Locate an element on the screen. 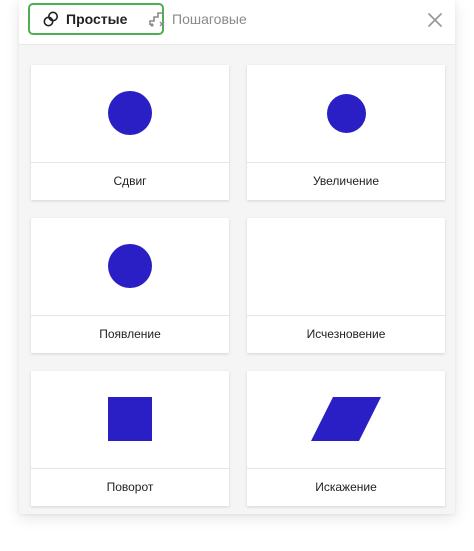 The width and height of the screenshot is (474, 551). tab-bar: Простые Пошаговые is located at coordinates (237, 22).